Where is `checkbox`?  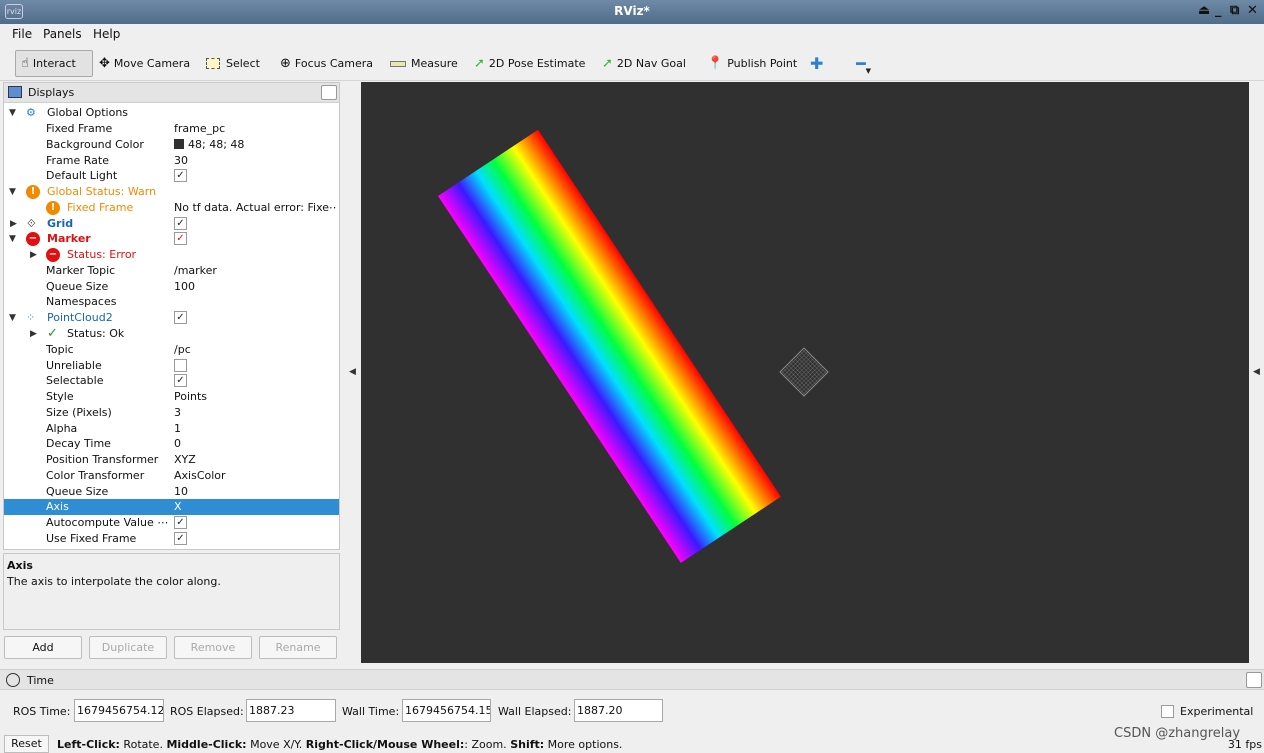 checkbox is located at coordinates (180, 365).